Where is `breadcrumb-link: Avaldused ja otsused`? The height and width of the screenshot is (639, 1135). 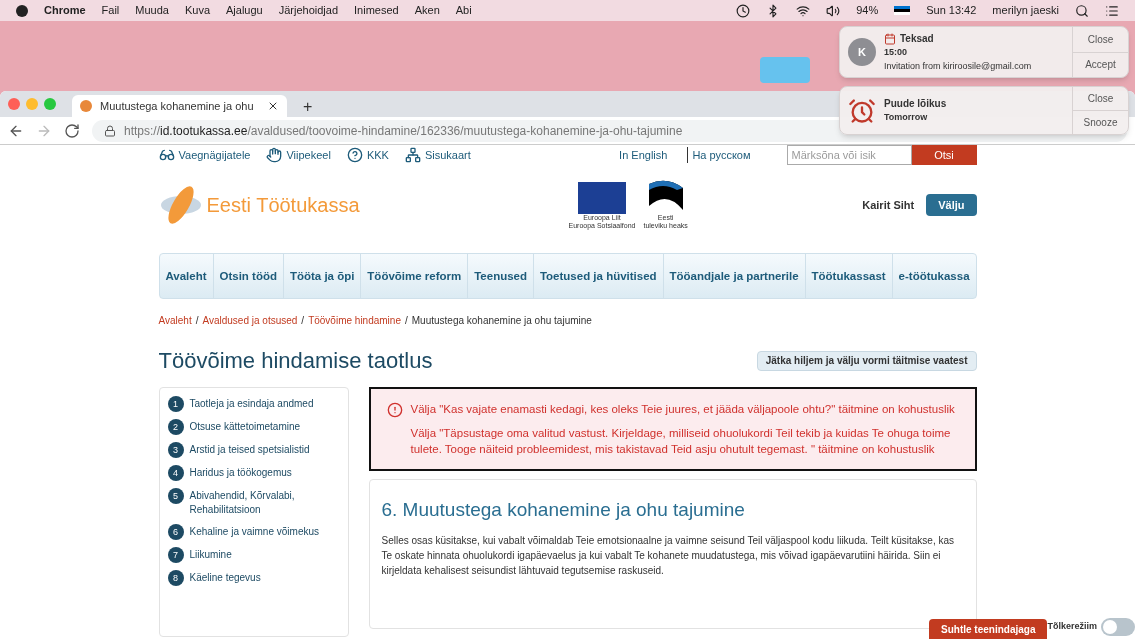
breadcrumb-link: Avaldused ja otsused is located at coordinates (250, 320).